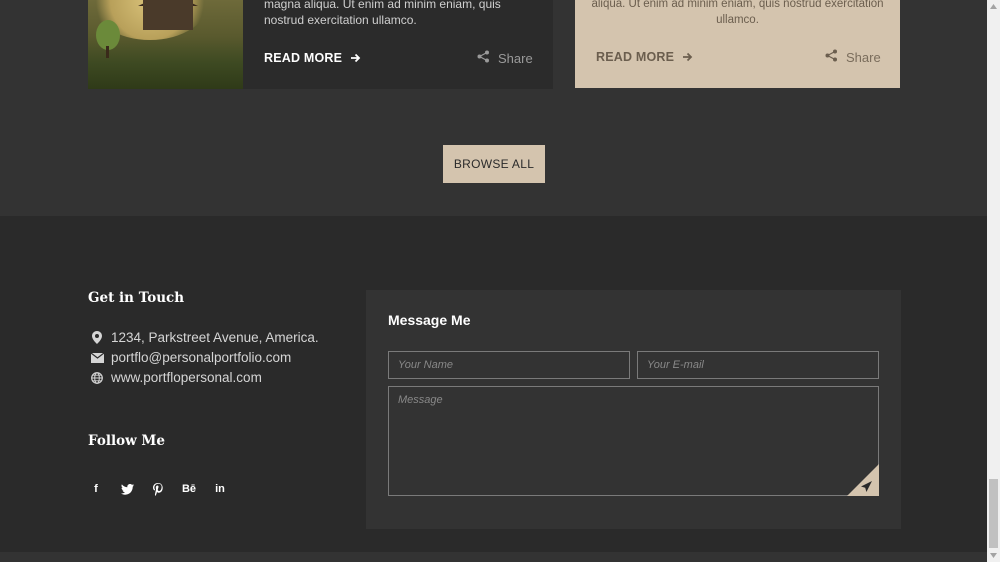  I want to click on email-line: portflo@personalportfolio.com, so click(189, 357).